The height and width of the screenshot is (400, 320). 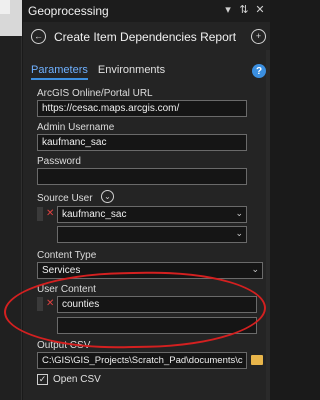 What do you see at coordinates (11, 200) in the screenshot?
I see `map-view-strip` at bounding box center [11, 200].